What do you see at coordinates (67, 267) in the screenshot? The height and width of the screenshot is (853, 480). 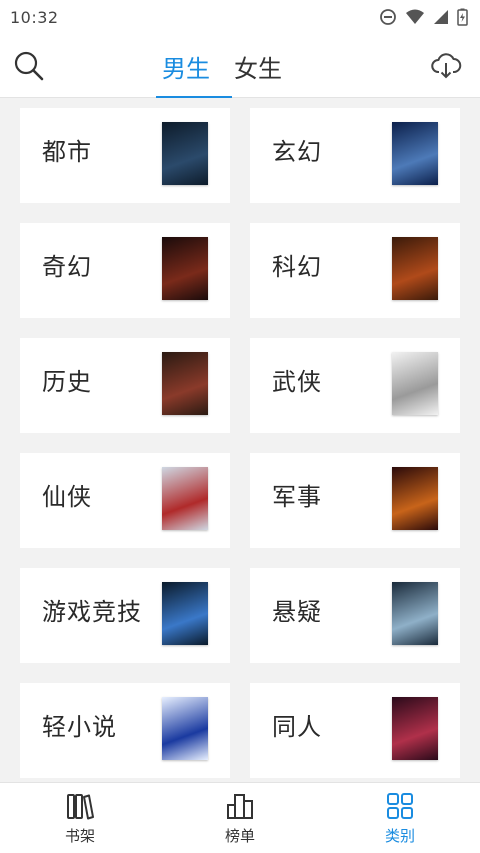 I see `category-label: 奇幻` at bounding box center [67, 267].